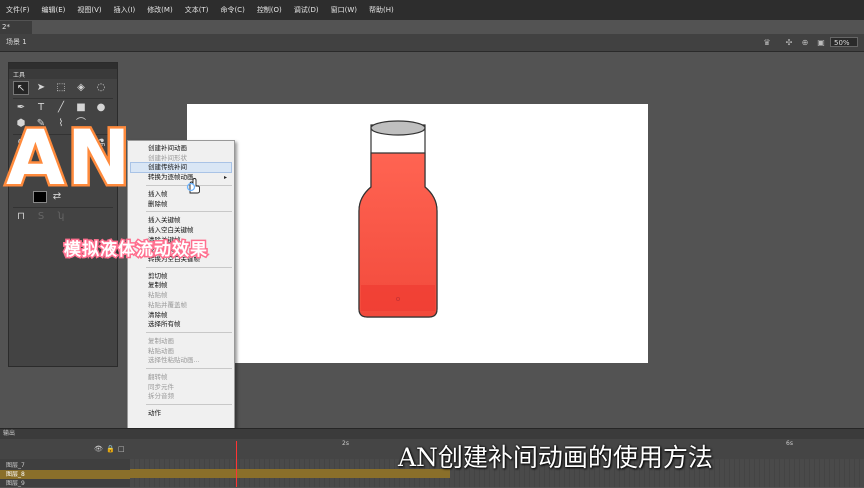 This screenshot has height=488, width=864. Describe the element at coordinates (167, 167) in the screenshot. I see `context-menu-item: 创建传统补间` at that location.